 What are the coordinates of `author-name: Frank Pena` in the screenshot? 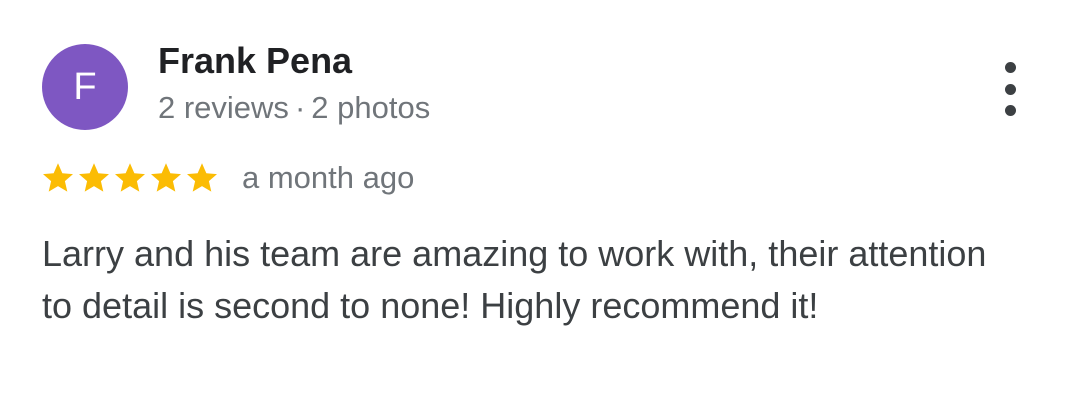 It's located at (255, 61).